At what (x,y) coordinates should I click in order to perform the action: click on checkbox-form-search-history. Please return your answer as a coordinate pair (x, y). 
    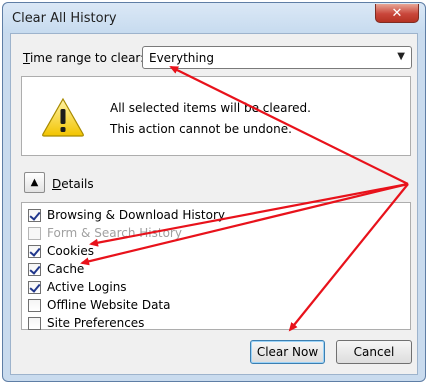
    Looking at the image, I should click on (34, 233).